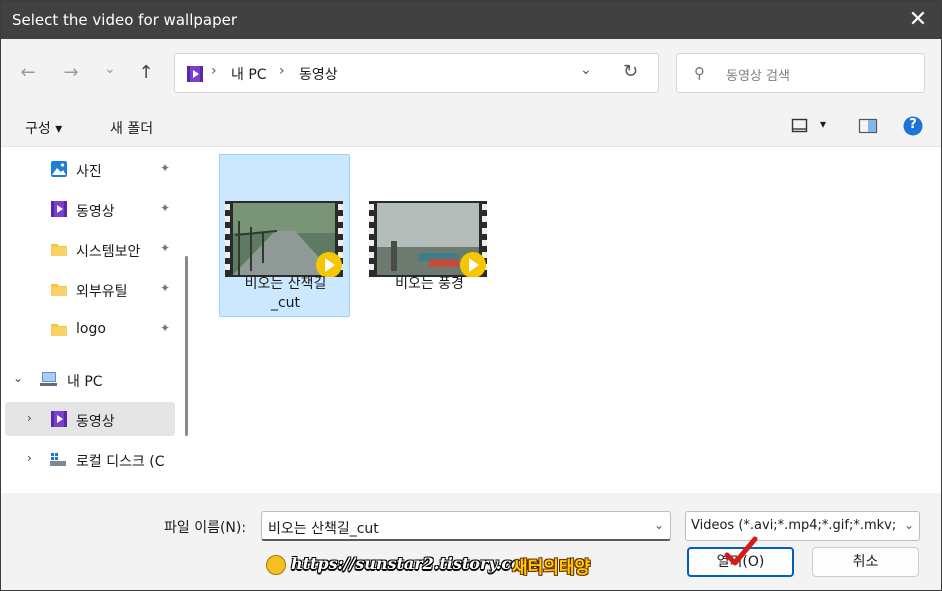  I want to click on breadcrumb-videos: 동영상, so click(318, 74).